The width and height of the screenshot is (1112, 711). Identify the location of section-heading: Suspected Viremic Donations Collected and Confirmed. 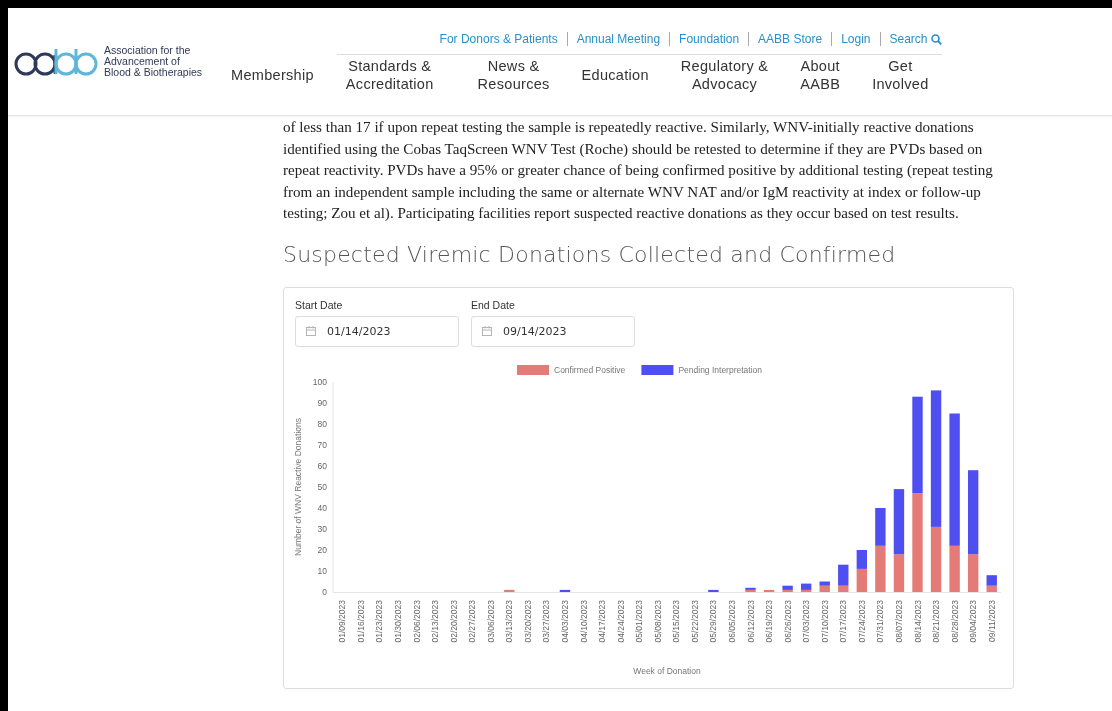
(590, 254).